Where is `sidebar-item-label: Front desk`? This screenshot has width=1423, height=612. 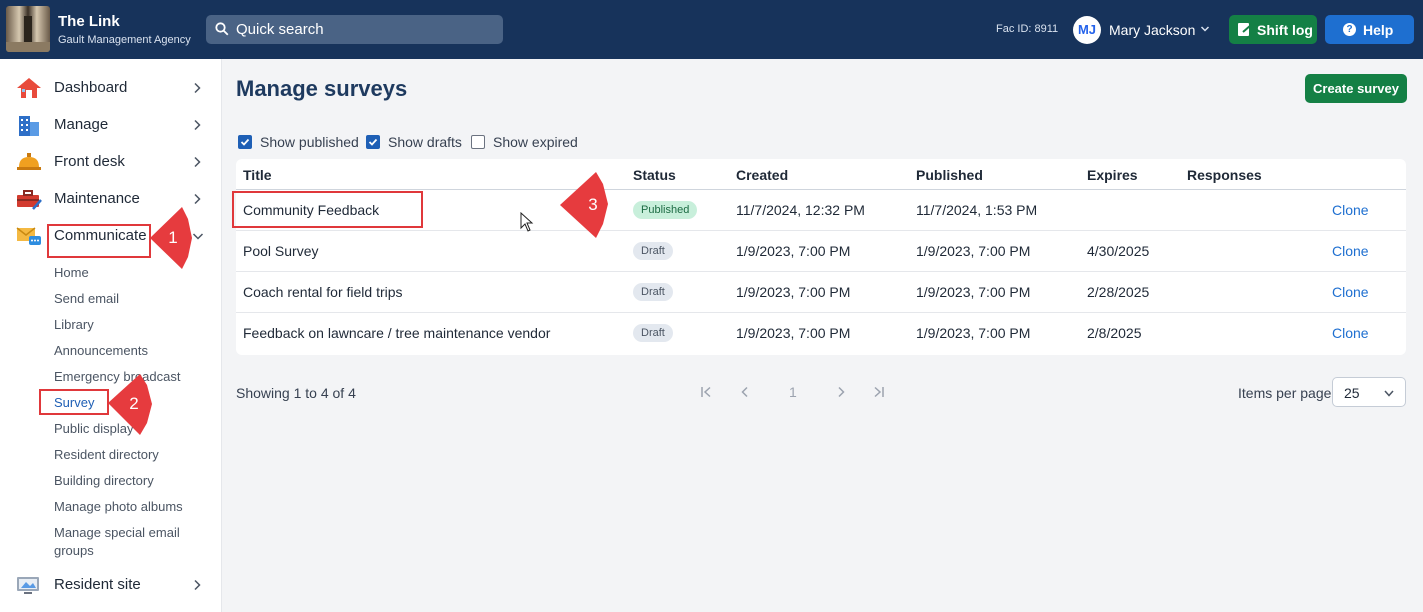 sidebar-item-label: Front desk is located at coordinates (89, 161).